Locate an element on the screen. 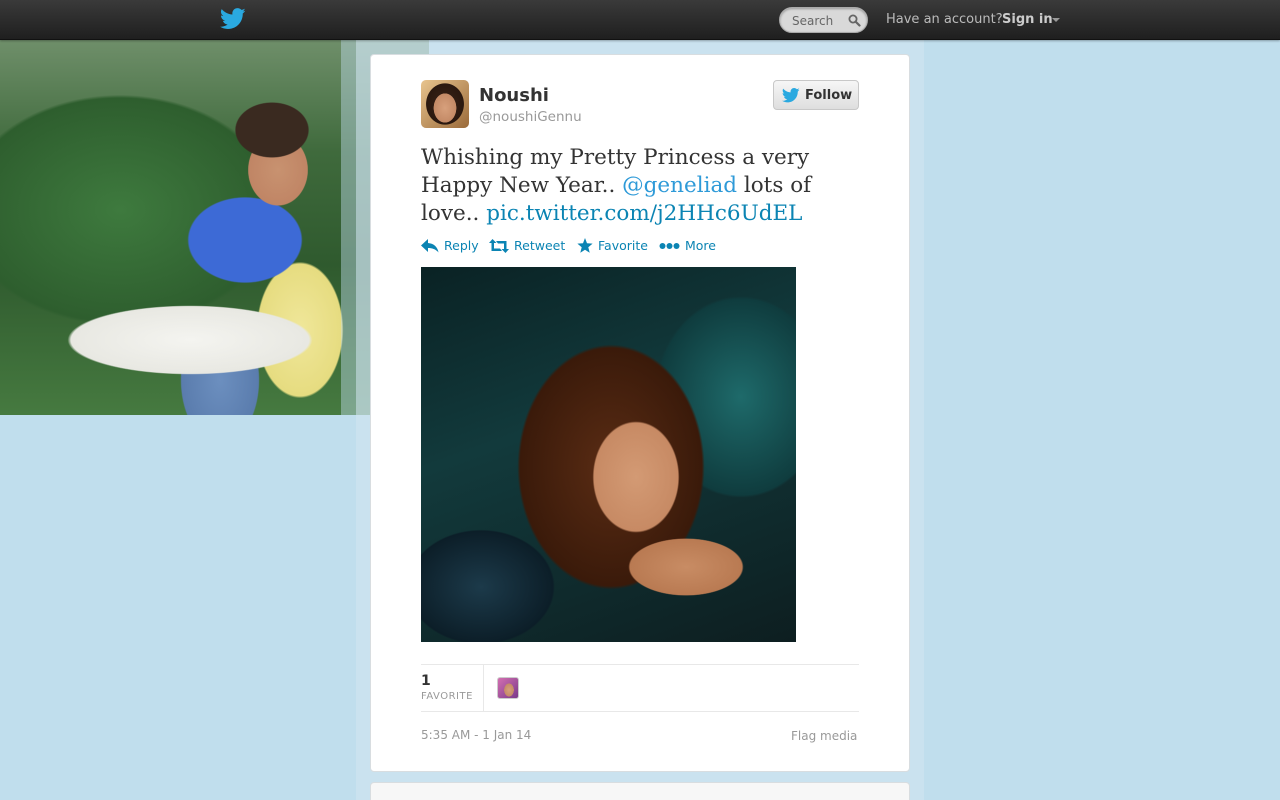 The height and width of the screenshot is (800, 1280). follow-button-label: Follow is located at coordinates (829, 95).